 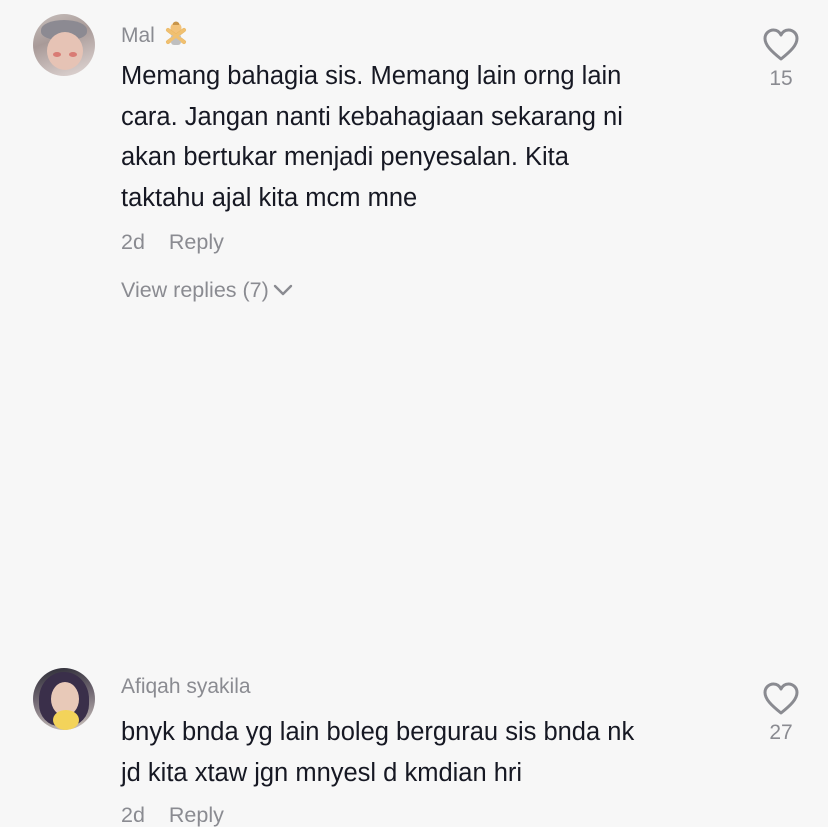 What do you see at coordinates (781, 78) in the screenshot?
I see `like-count: 15` at bounding box center [781, 78].